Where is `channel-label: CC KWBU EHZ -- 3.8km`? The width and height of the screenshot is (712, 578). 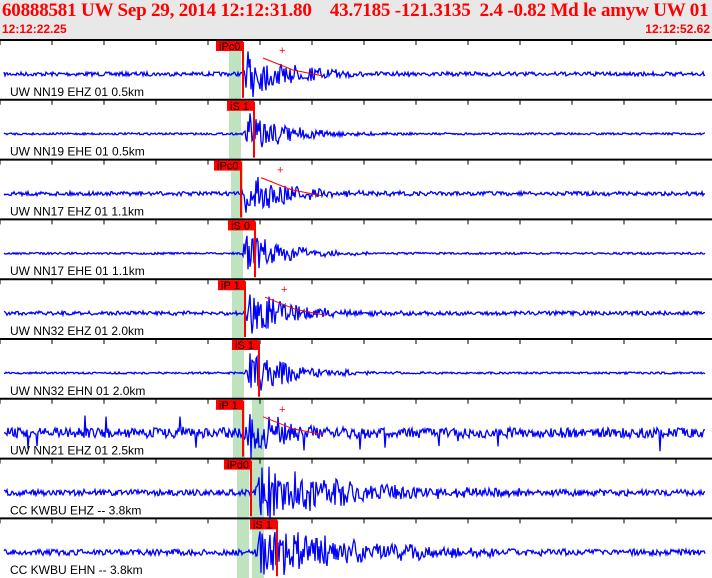 channel-label: CC KWBU EHZ -- 3.8km is located at coordinates (75, 510).